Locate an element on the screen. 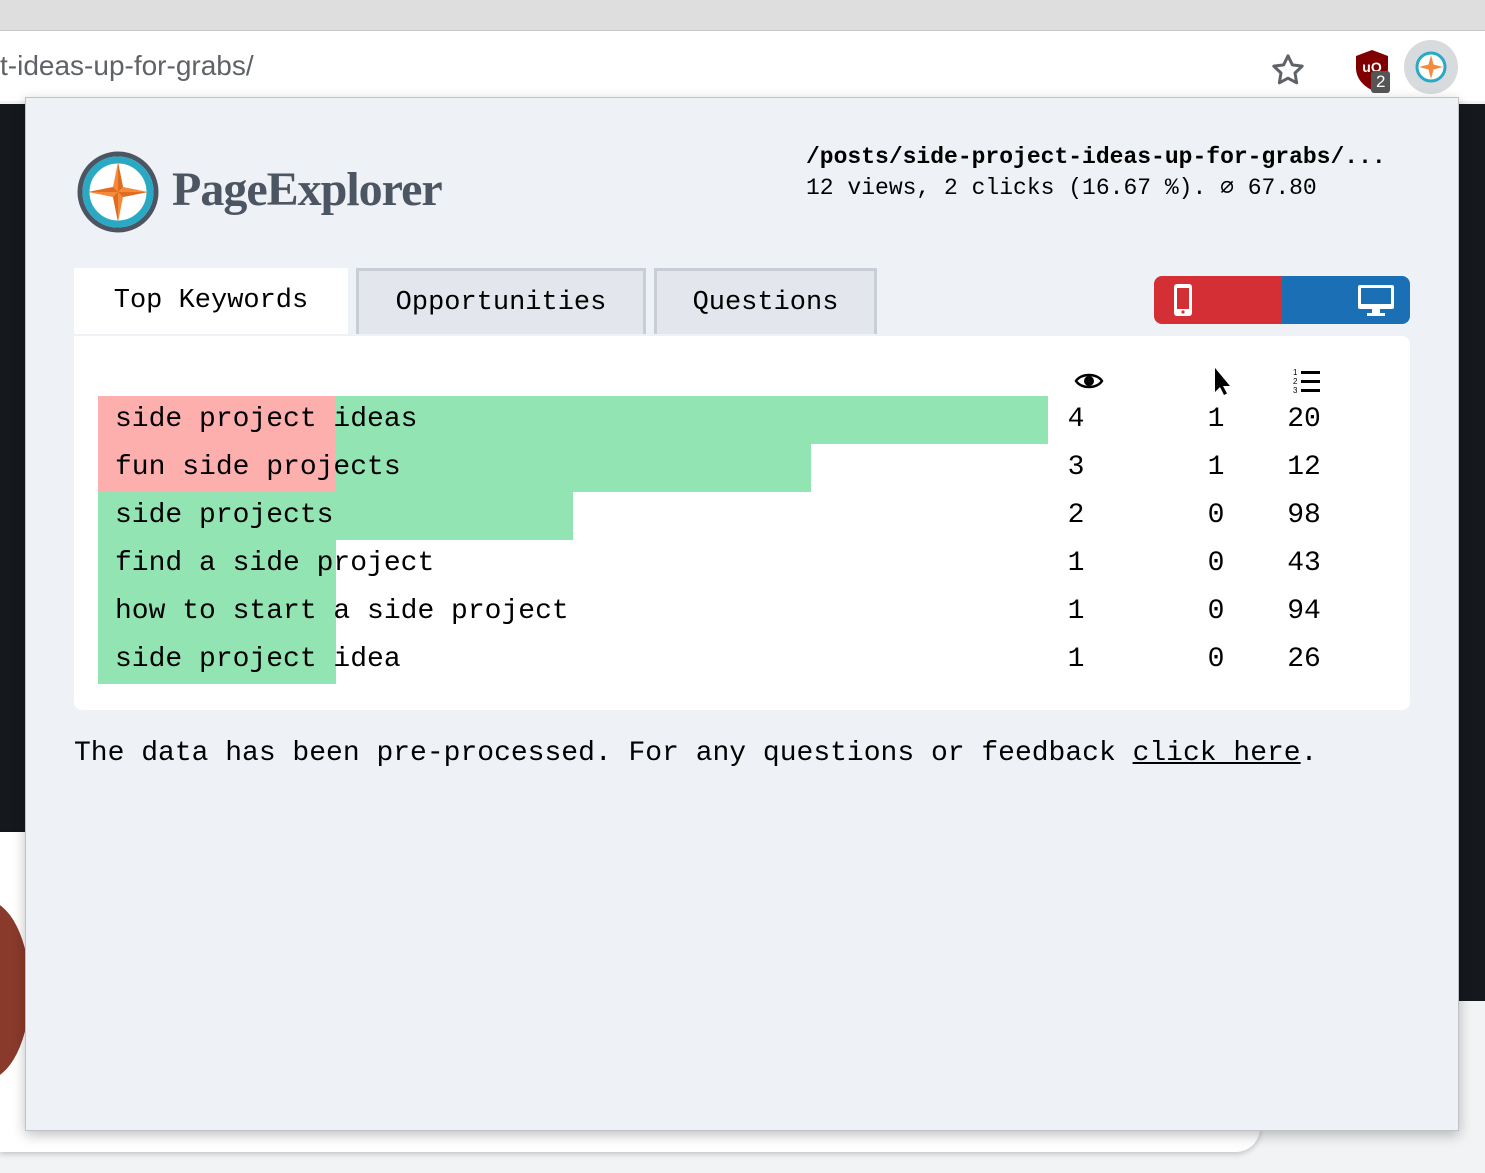 The width and height of the screenshot is (1485, 1173). position-value: 12 is located at coordinates (1304, 467).